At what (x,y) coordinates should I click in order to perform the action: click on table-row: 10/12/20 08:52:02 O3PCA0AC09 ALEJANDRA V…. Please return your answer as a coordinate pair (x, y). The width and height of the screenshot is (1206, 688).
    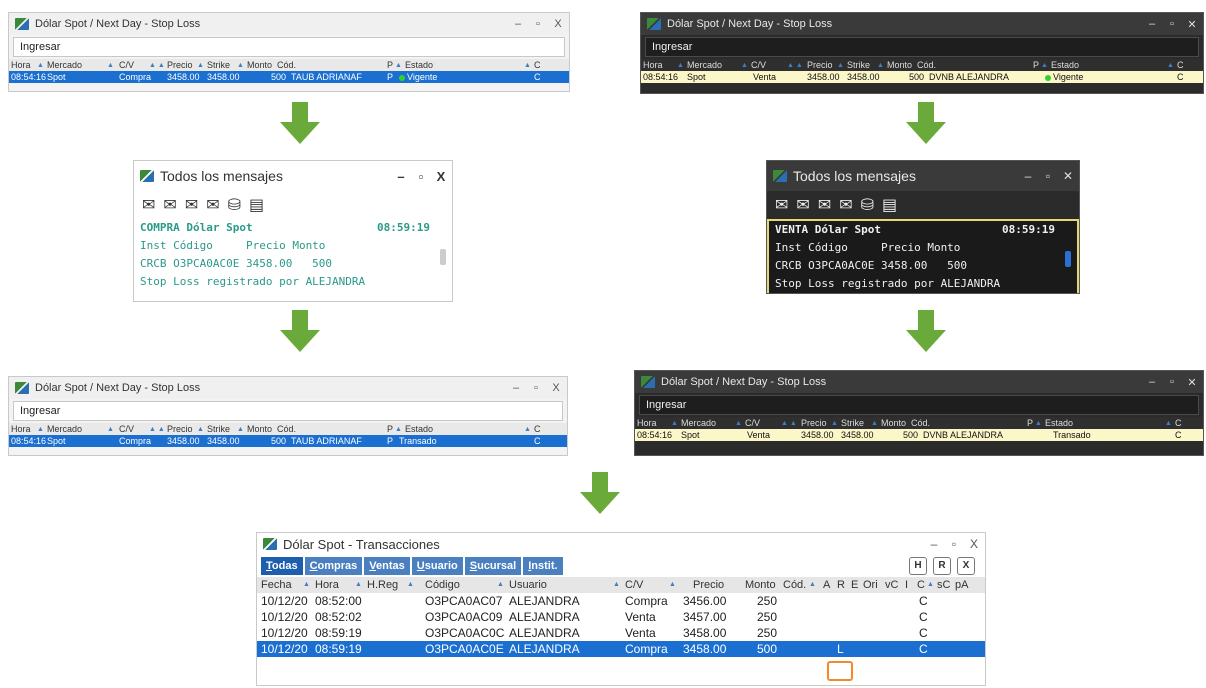
    Looking at the image, I should click on (621, 617).